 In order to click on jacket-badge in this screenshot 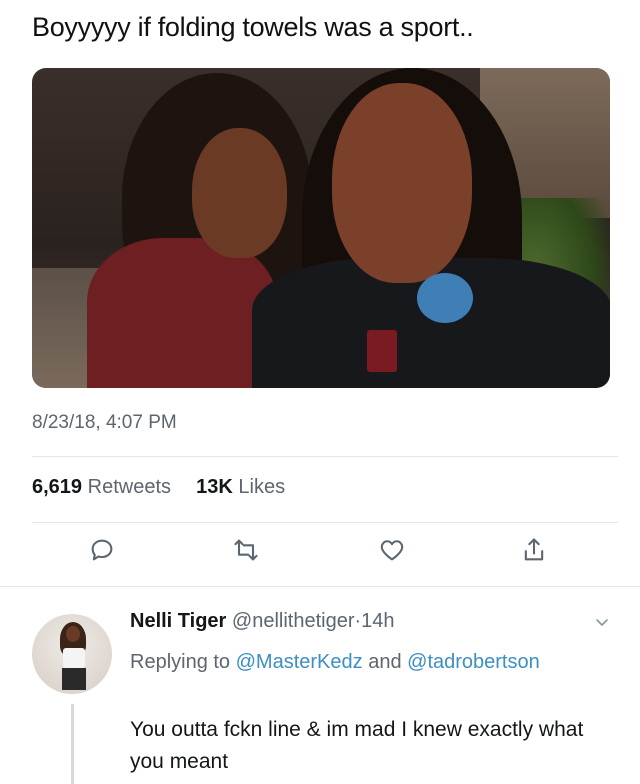, I will do `click(445, 298)`.